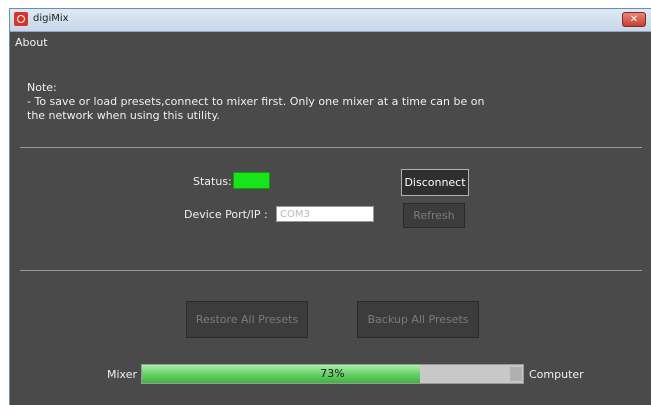  I want to click on computer-label: Computer, so click(556, 374).